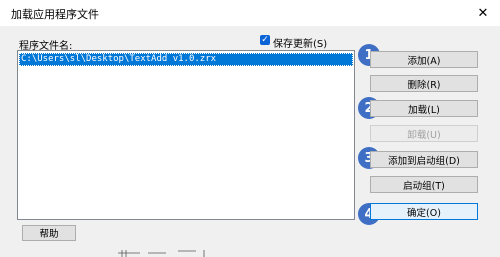 The width and height of the screenshot is (500, 257). Describe the element at coordinates (424, 211) in the screenshot. I see `ok-button: 确定(O)` at that location.